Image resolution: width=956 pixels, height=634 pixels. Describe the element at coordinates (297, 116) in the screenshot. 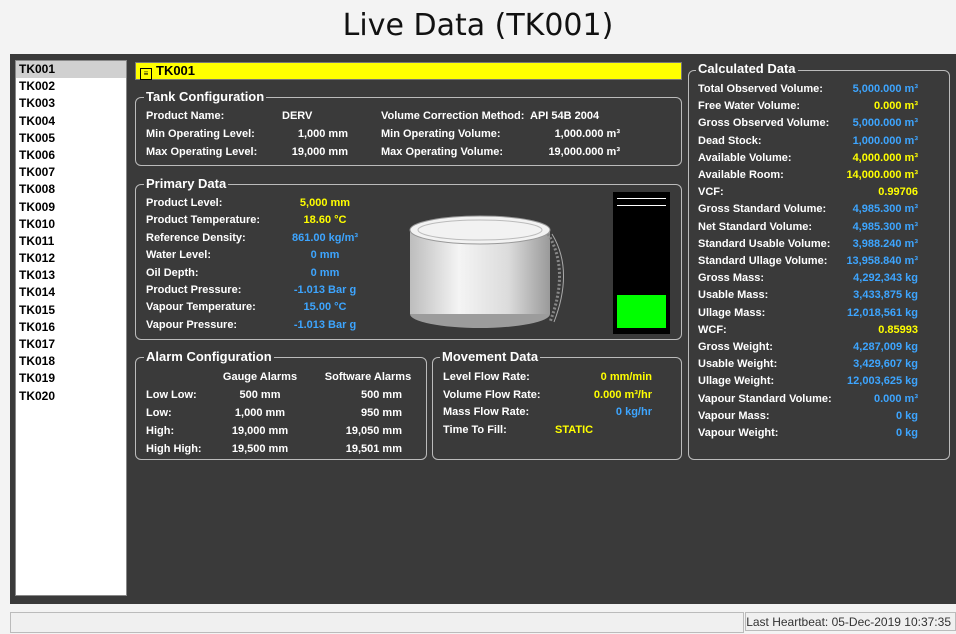

I see `product-name-value: DERV` at that location.